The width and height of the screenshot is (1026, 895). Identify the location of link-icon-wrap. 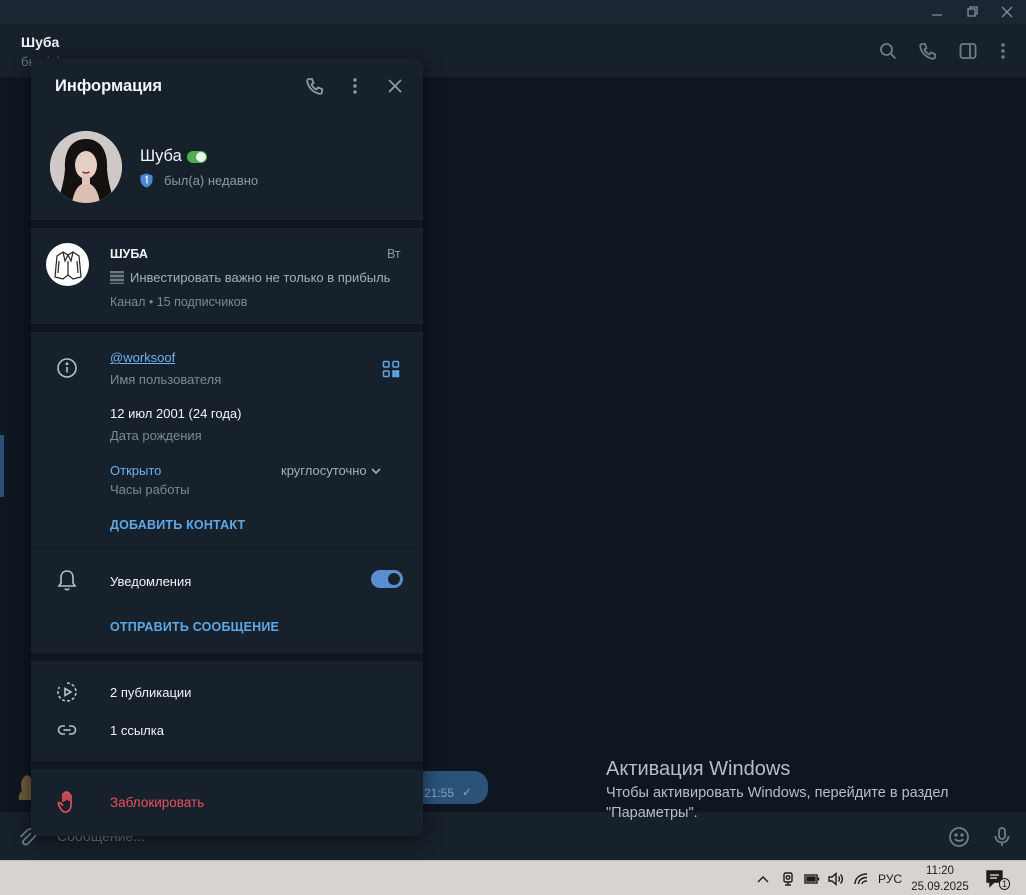
(67, 730).